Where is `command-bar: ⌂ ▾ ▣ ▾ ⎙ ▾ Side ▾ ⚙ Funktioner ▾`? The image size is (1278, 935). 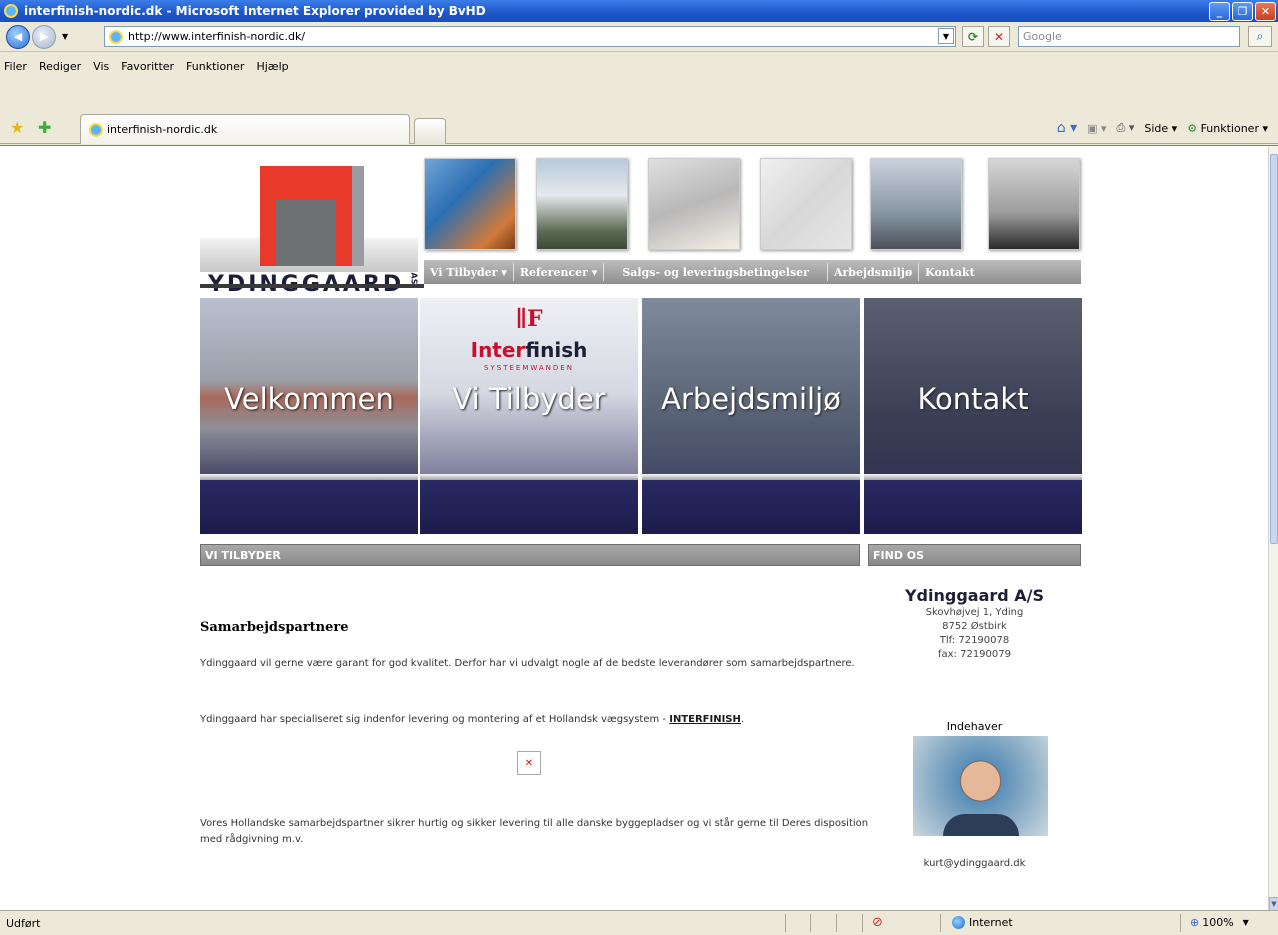
command-bar: ⌂ ▾ ▣ ▾ ⎙ ▾ Side ▾ ⚙ Funktioner ▾ is located at coordinates (1162, 128).